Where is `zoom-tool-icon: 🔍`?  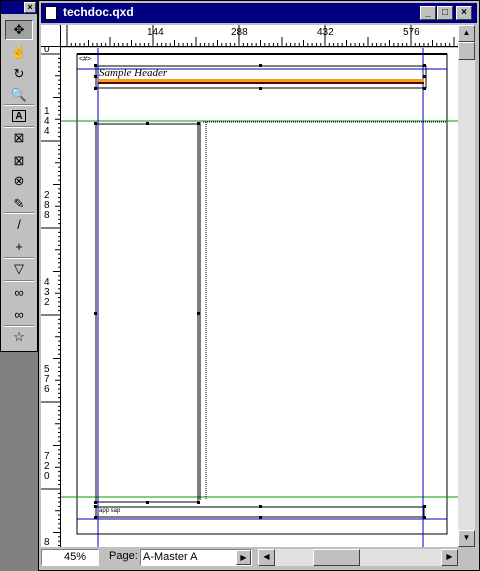
zoom-tool-icon: 🔍 is located at coordinates (19, 95).